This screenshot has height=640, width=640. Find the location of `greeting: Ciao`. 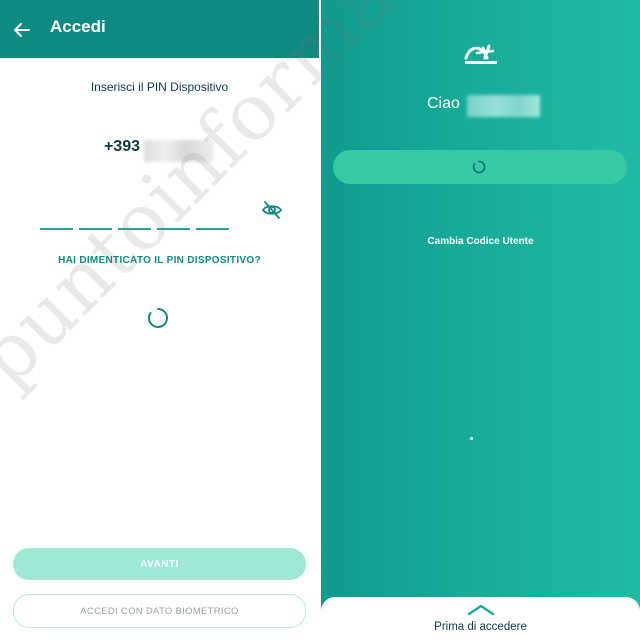

greeting: Ciao is located at coordinates (483, 106).